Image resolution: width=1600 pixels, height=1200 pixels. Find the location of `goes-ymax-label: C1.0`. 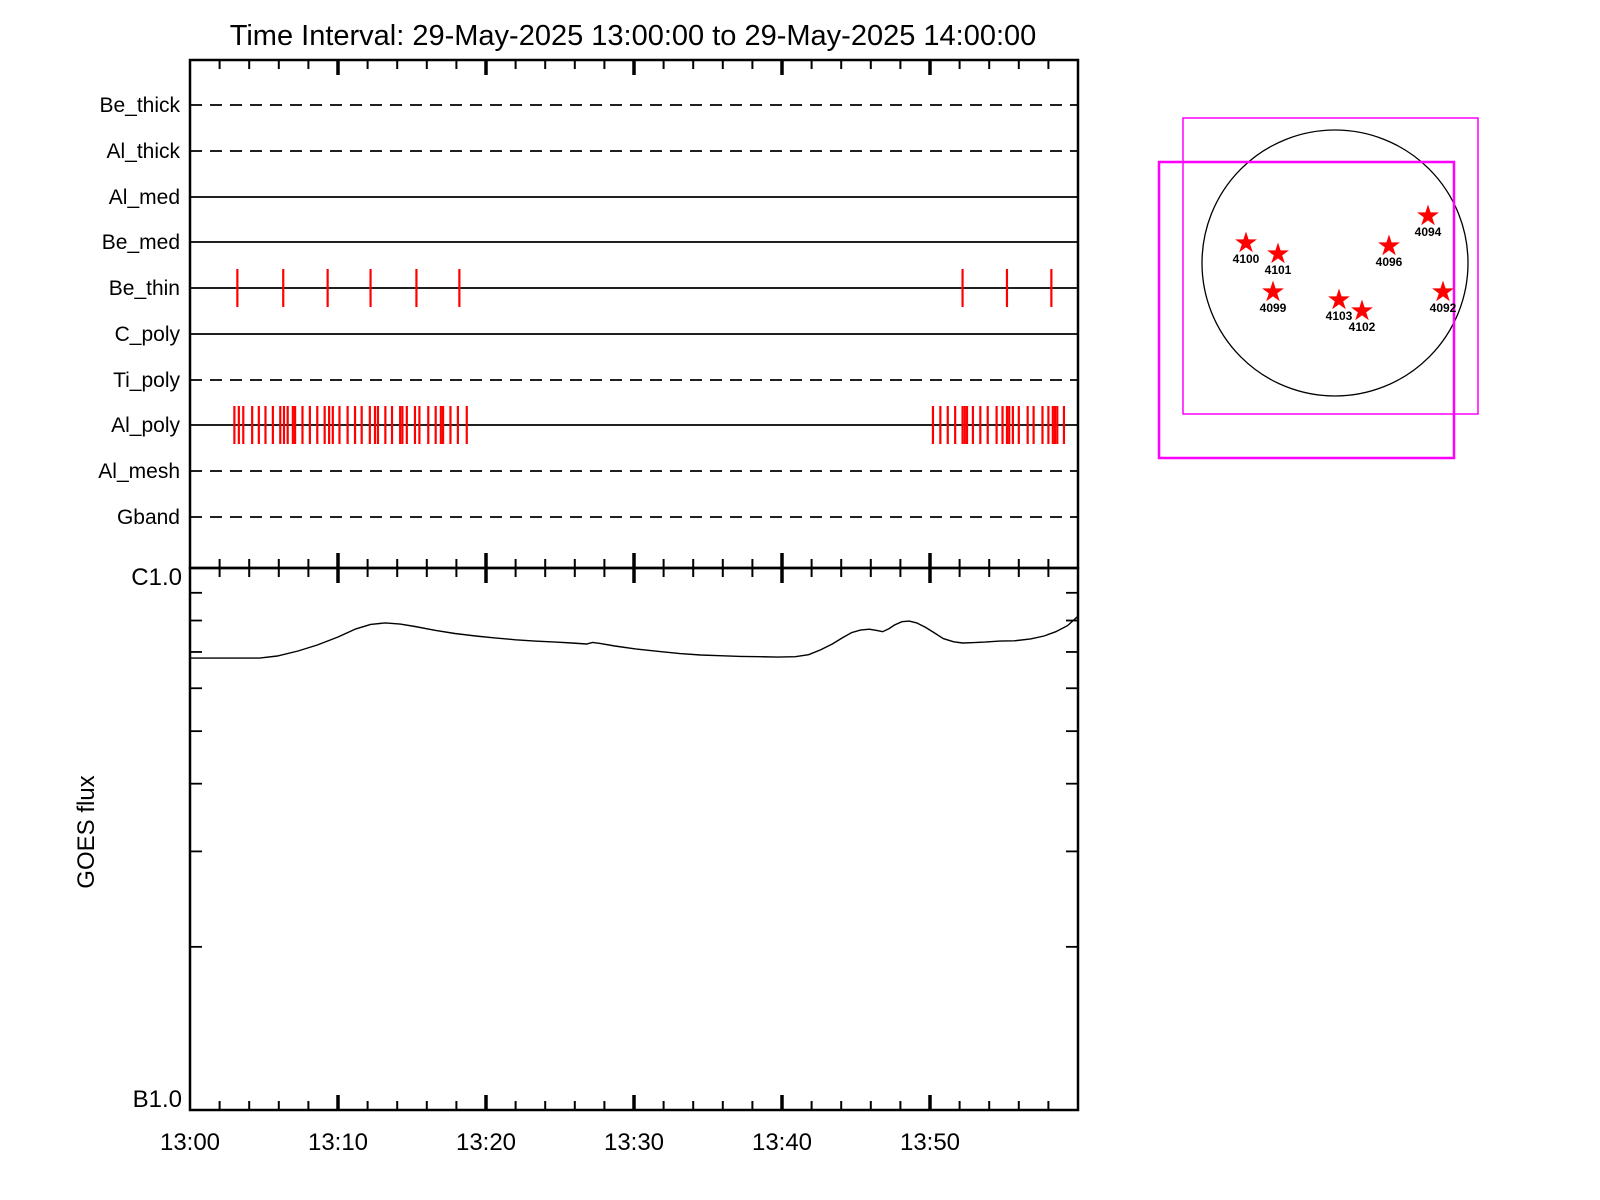

goes-ymax-label: C1.0 is located at coordinates (156, 577).